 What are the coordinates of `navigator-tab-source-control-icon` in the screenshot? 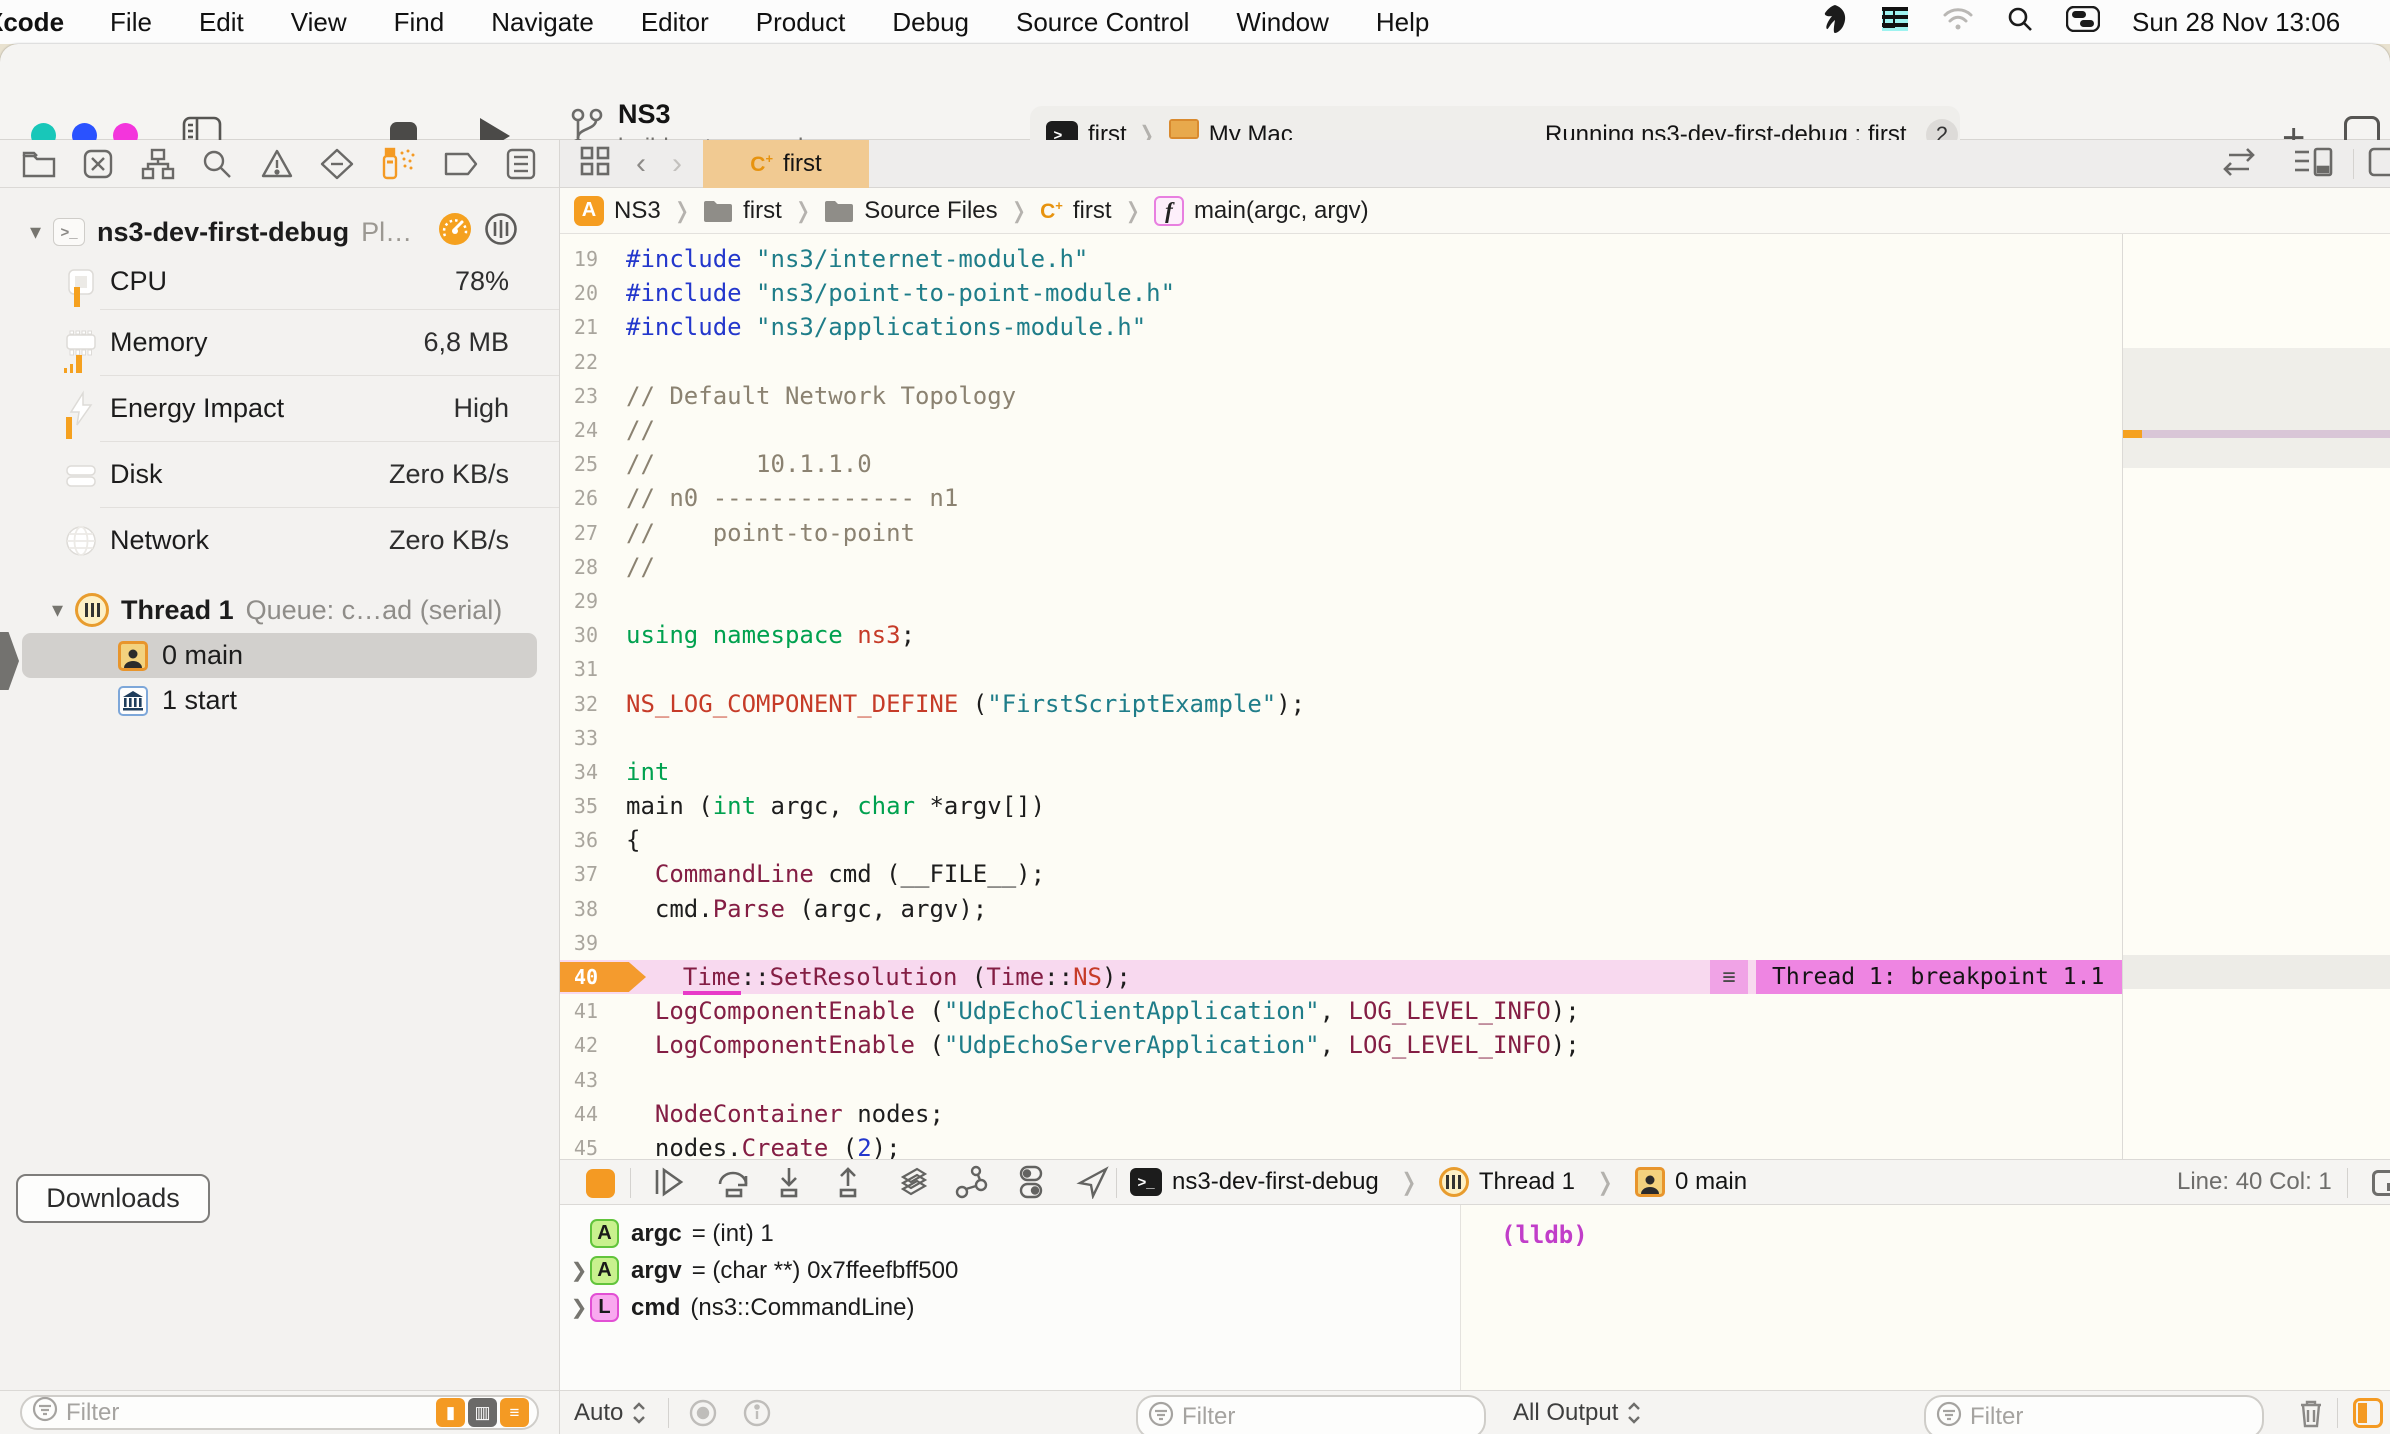 It's located at (98, 164).